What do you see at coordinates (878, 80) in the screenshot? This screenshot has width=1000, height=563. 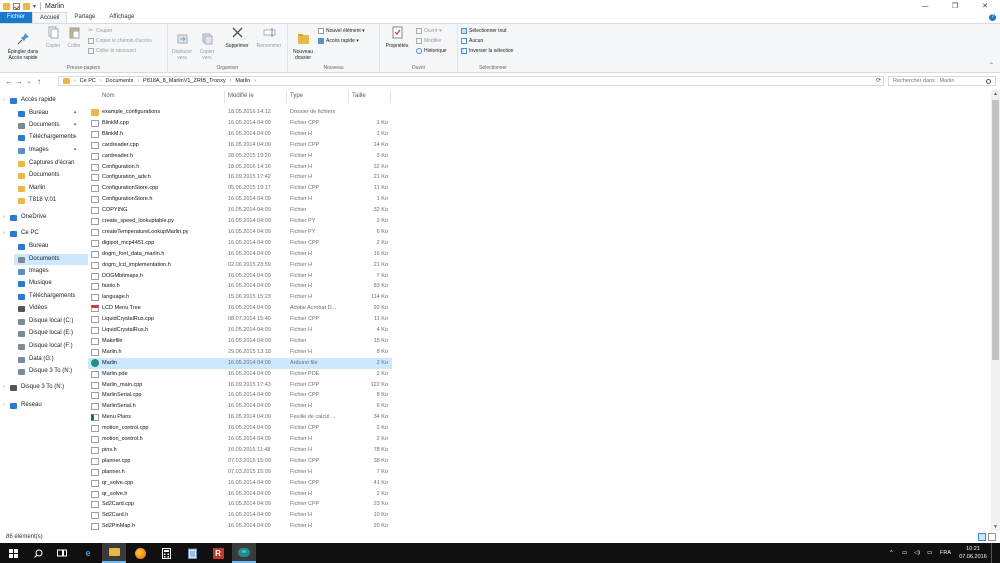 I see `refresh-icon: ⟳` at bounding box center [878, 80].